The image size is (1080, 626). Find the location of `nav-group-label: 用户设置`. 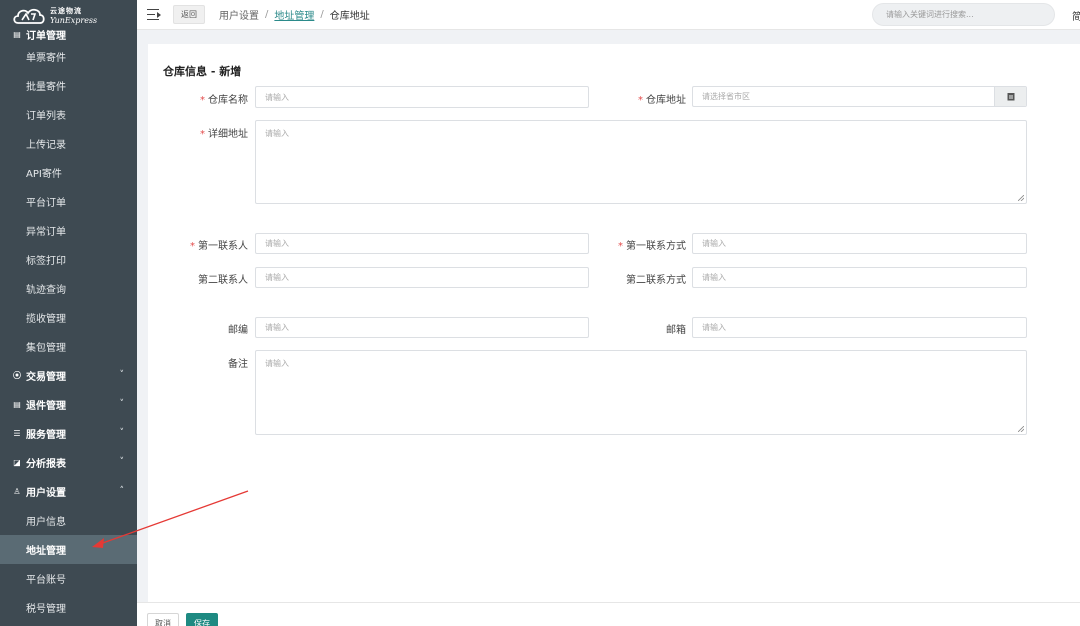

nav-group-label: 用户设置 is located at coordinates (46, 493).